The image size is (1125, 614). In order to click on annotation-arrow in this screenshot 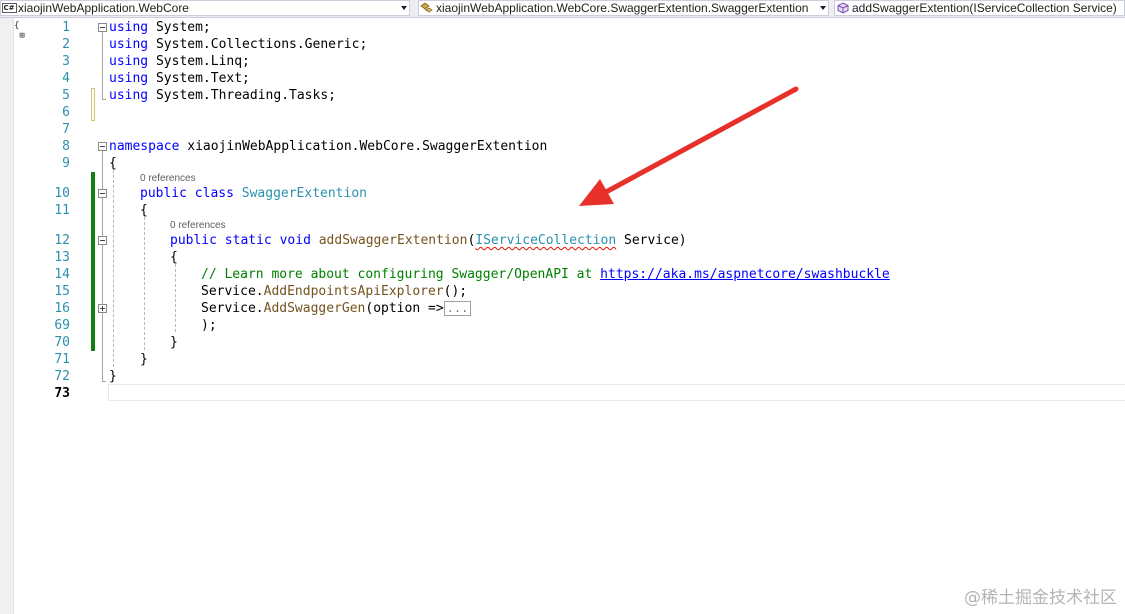, I will do `click(689, 146)`.